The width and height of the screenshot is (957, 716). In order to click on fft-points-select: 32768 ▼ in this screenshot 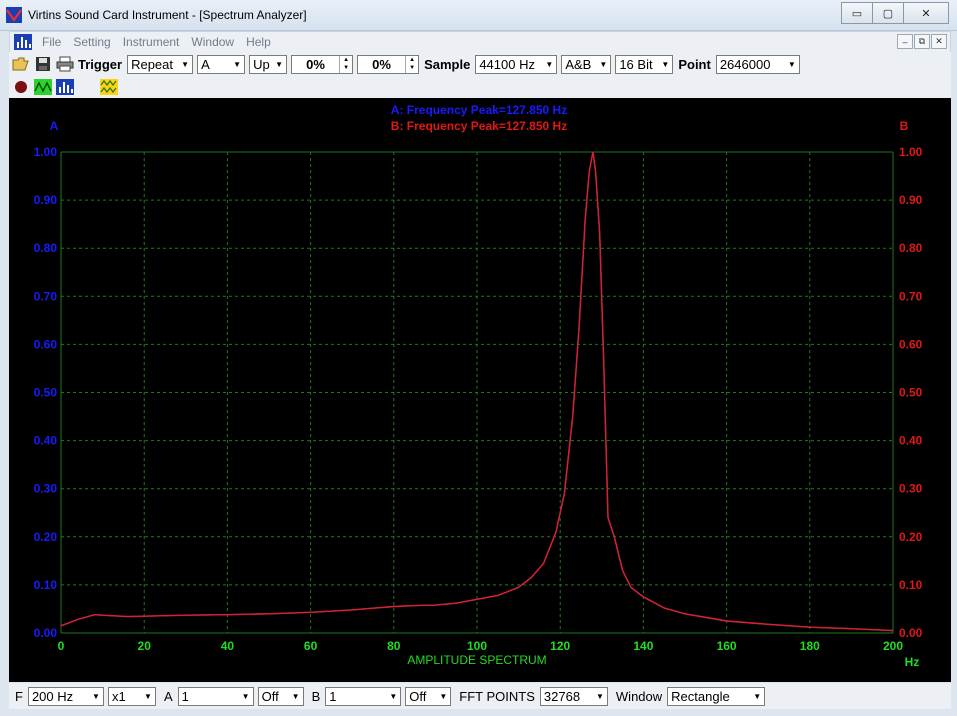, I will do `click(573, 696)`.